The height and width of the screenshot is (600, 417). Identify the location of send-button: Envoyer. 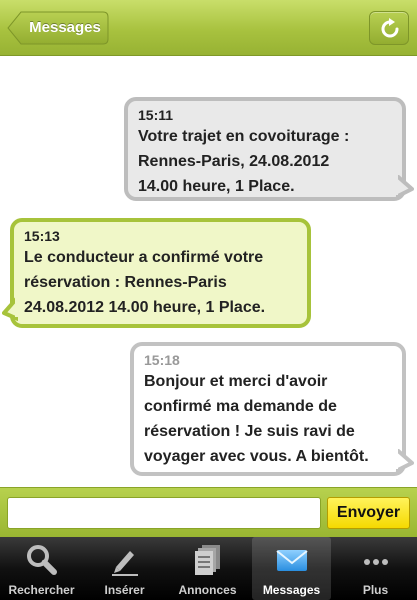
(368, 513).